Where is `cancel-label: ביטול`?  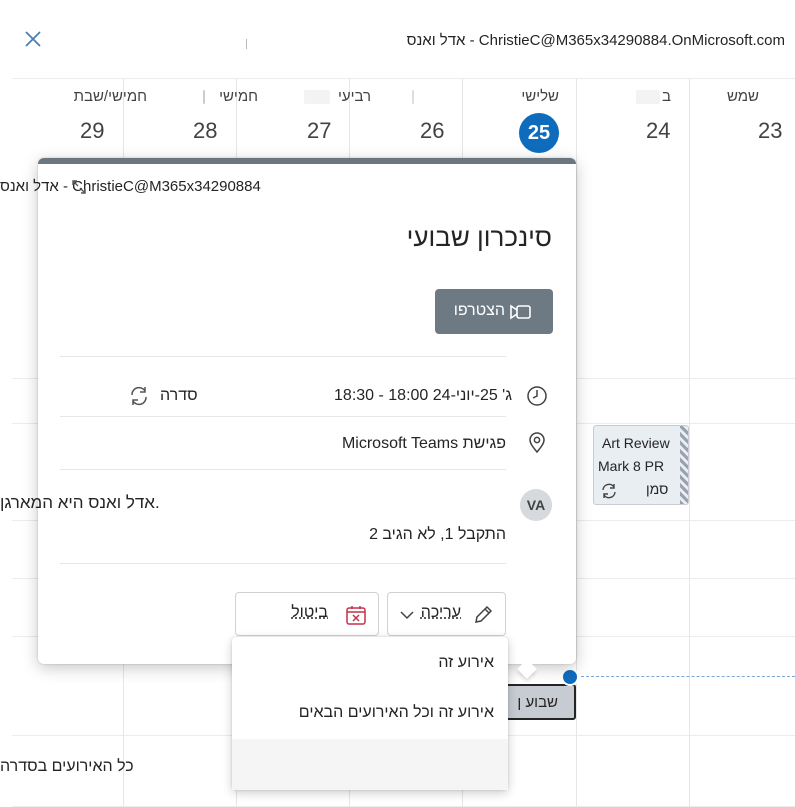
cancel-label: ביטול is located at coordinates (309, 612).